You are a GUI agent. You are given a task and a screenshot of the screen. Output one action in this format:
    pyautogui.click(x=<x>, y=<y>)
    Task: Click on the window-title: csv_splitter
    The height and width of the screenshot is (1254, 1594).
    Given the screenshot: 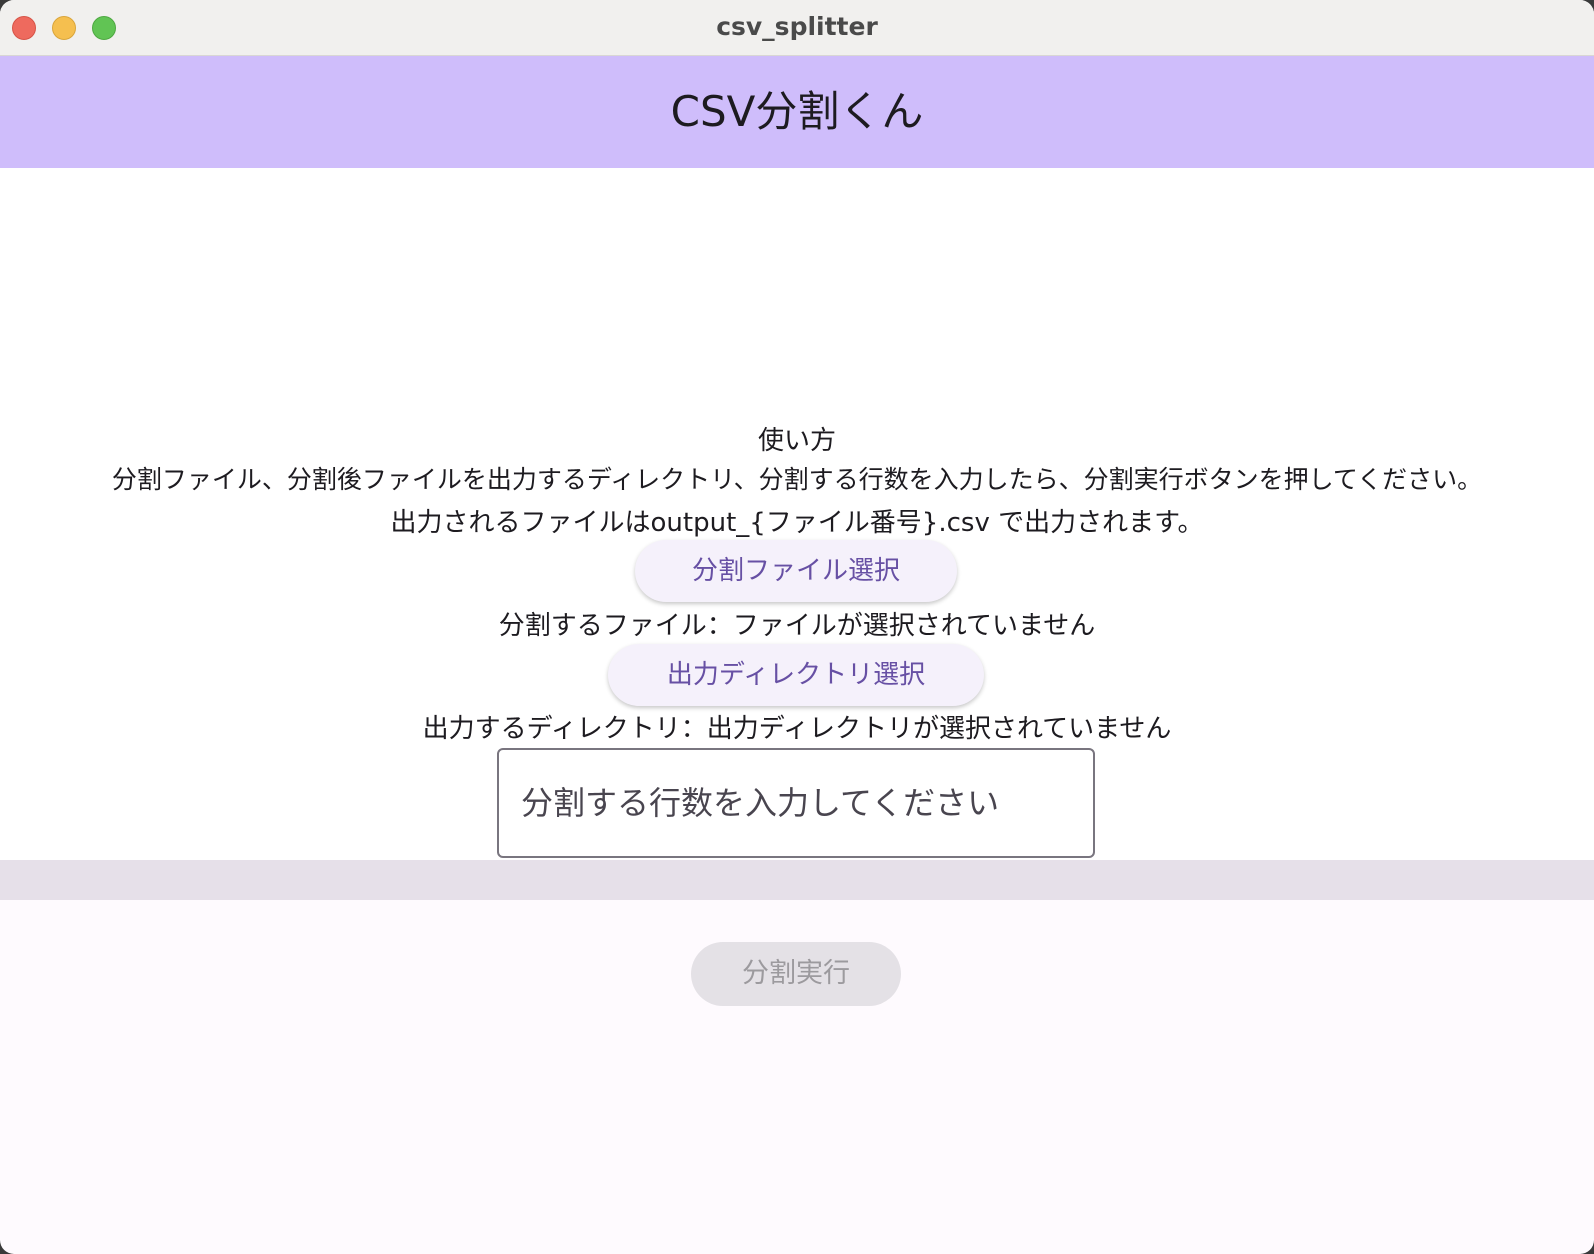 What is the action you would take?
    pyautogui.click(x=797, y=26)
    